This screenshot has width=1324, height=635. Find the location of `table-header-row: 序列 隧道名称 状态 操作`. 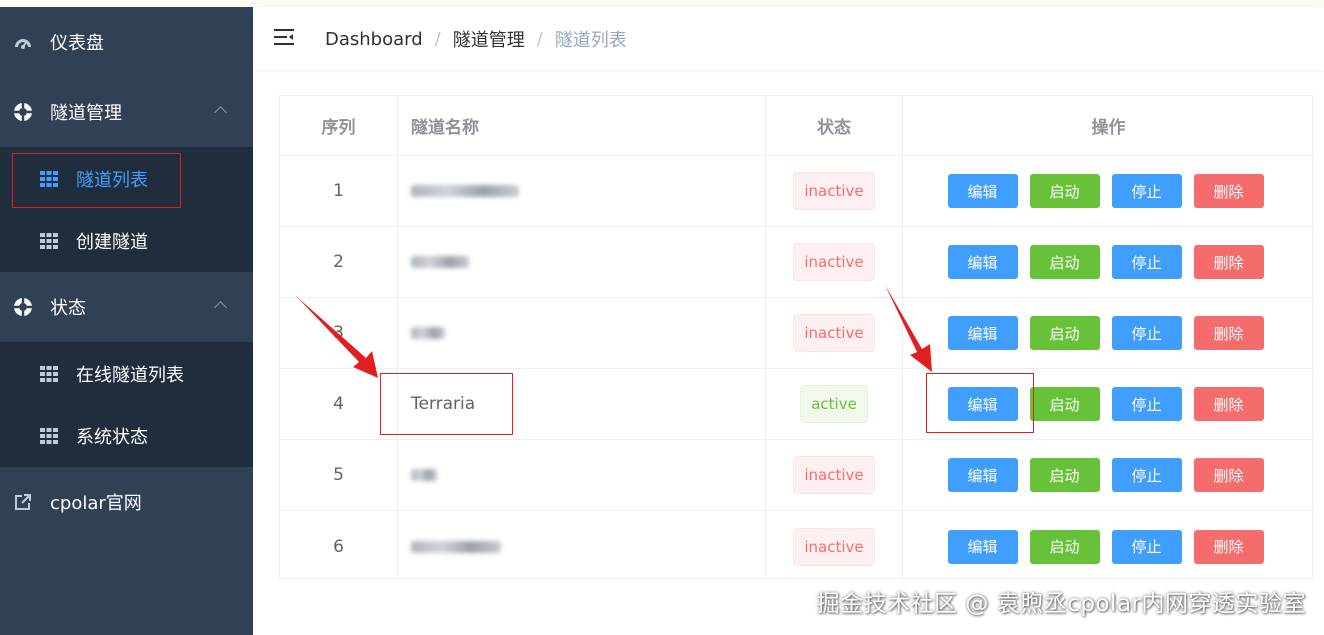

table-header-row: 序列 隧道名称 状态 操作 is located at coordinates (797, 126).